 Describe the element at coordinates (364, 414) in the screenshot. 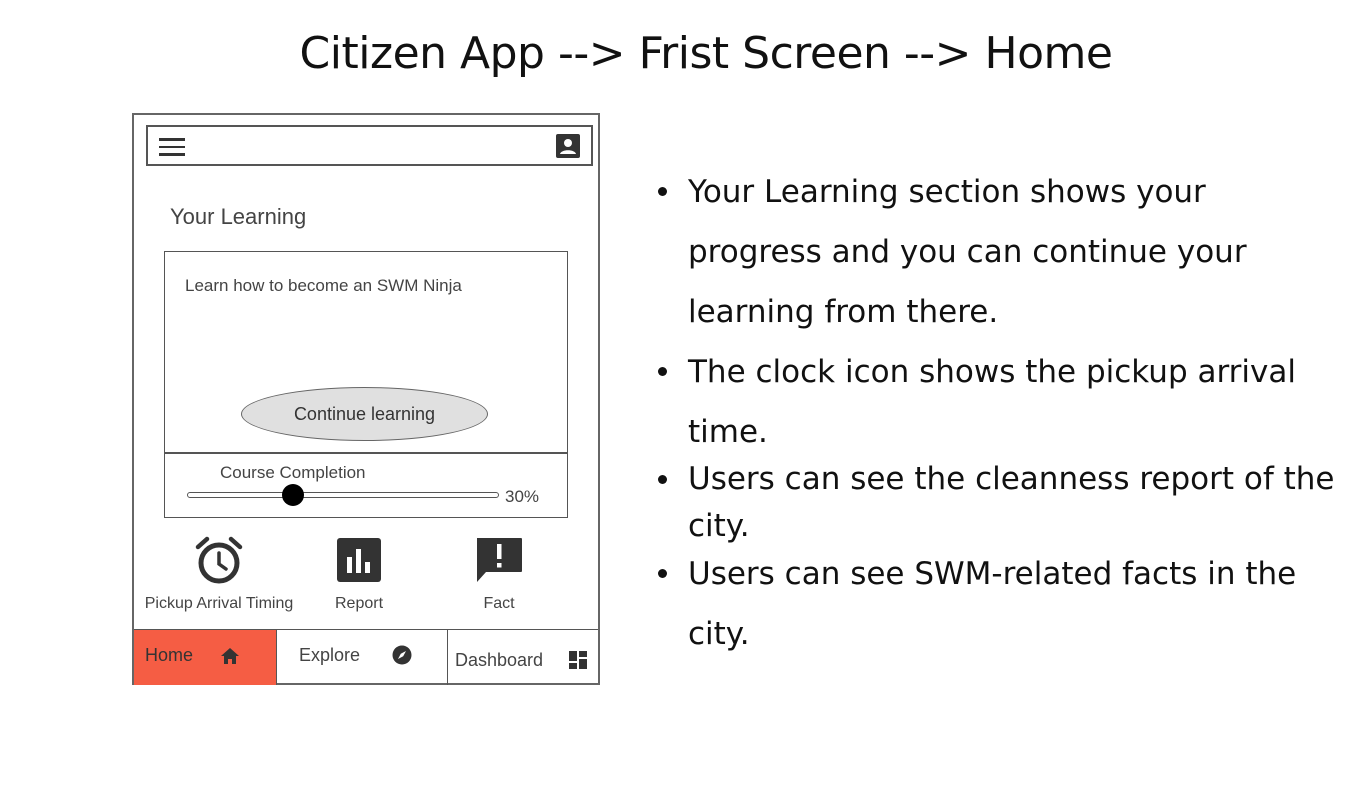

I see `continue-learning-button: Continue learning` at that location.